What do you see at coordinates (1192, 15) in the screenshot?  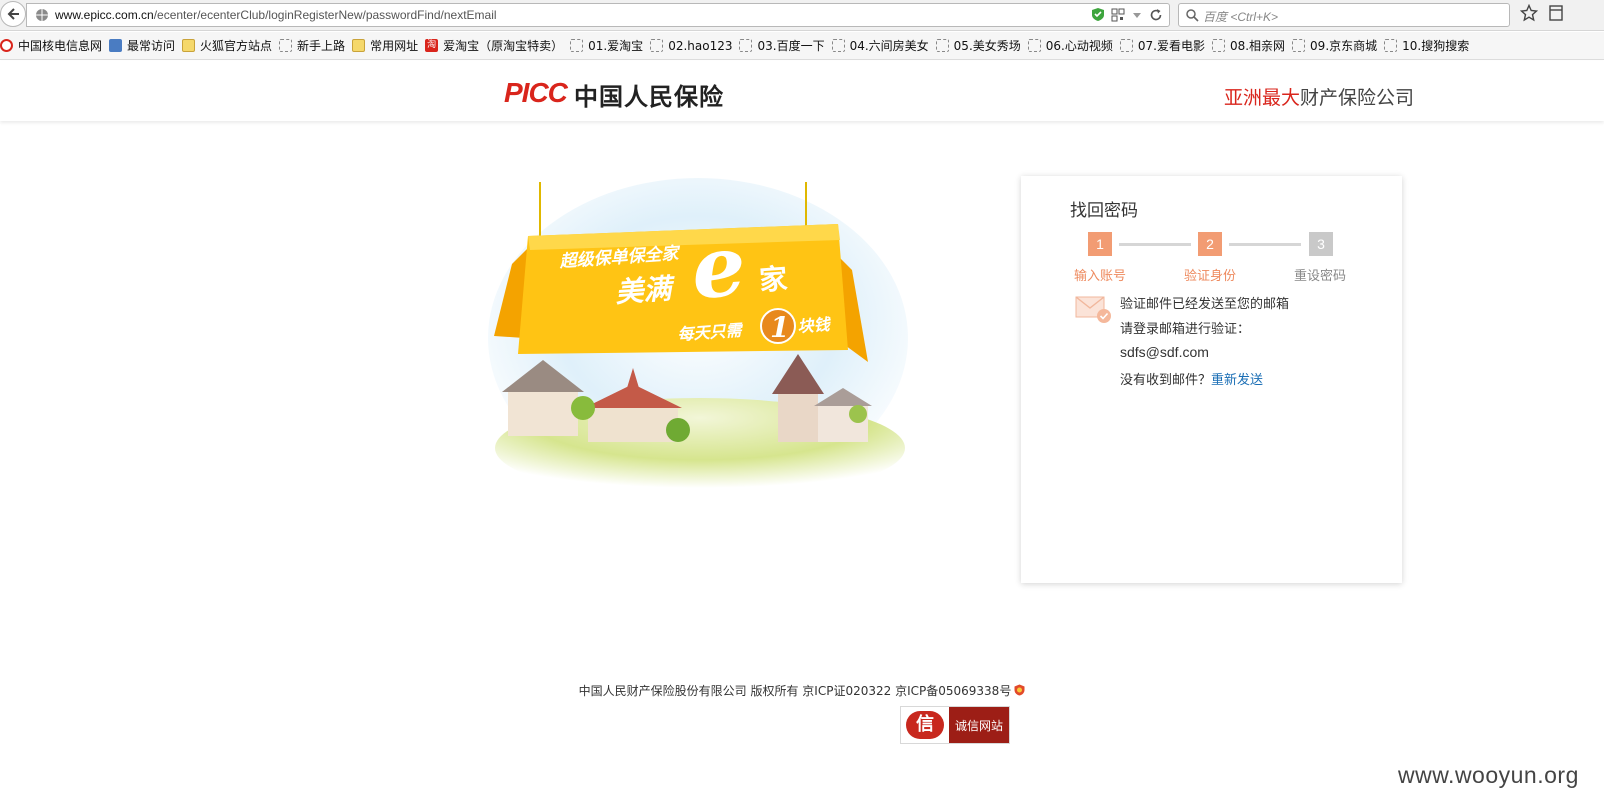 I see `search-icon` at bounding box center [1192, 15].